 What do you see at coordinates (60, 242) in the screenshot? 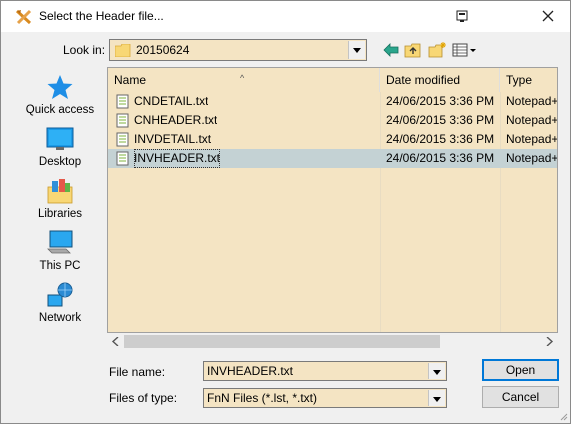
I see `this-pc-icon` at bounding box center [60, 242].